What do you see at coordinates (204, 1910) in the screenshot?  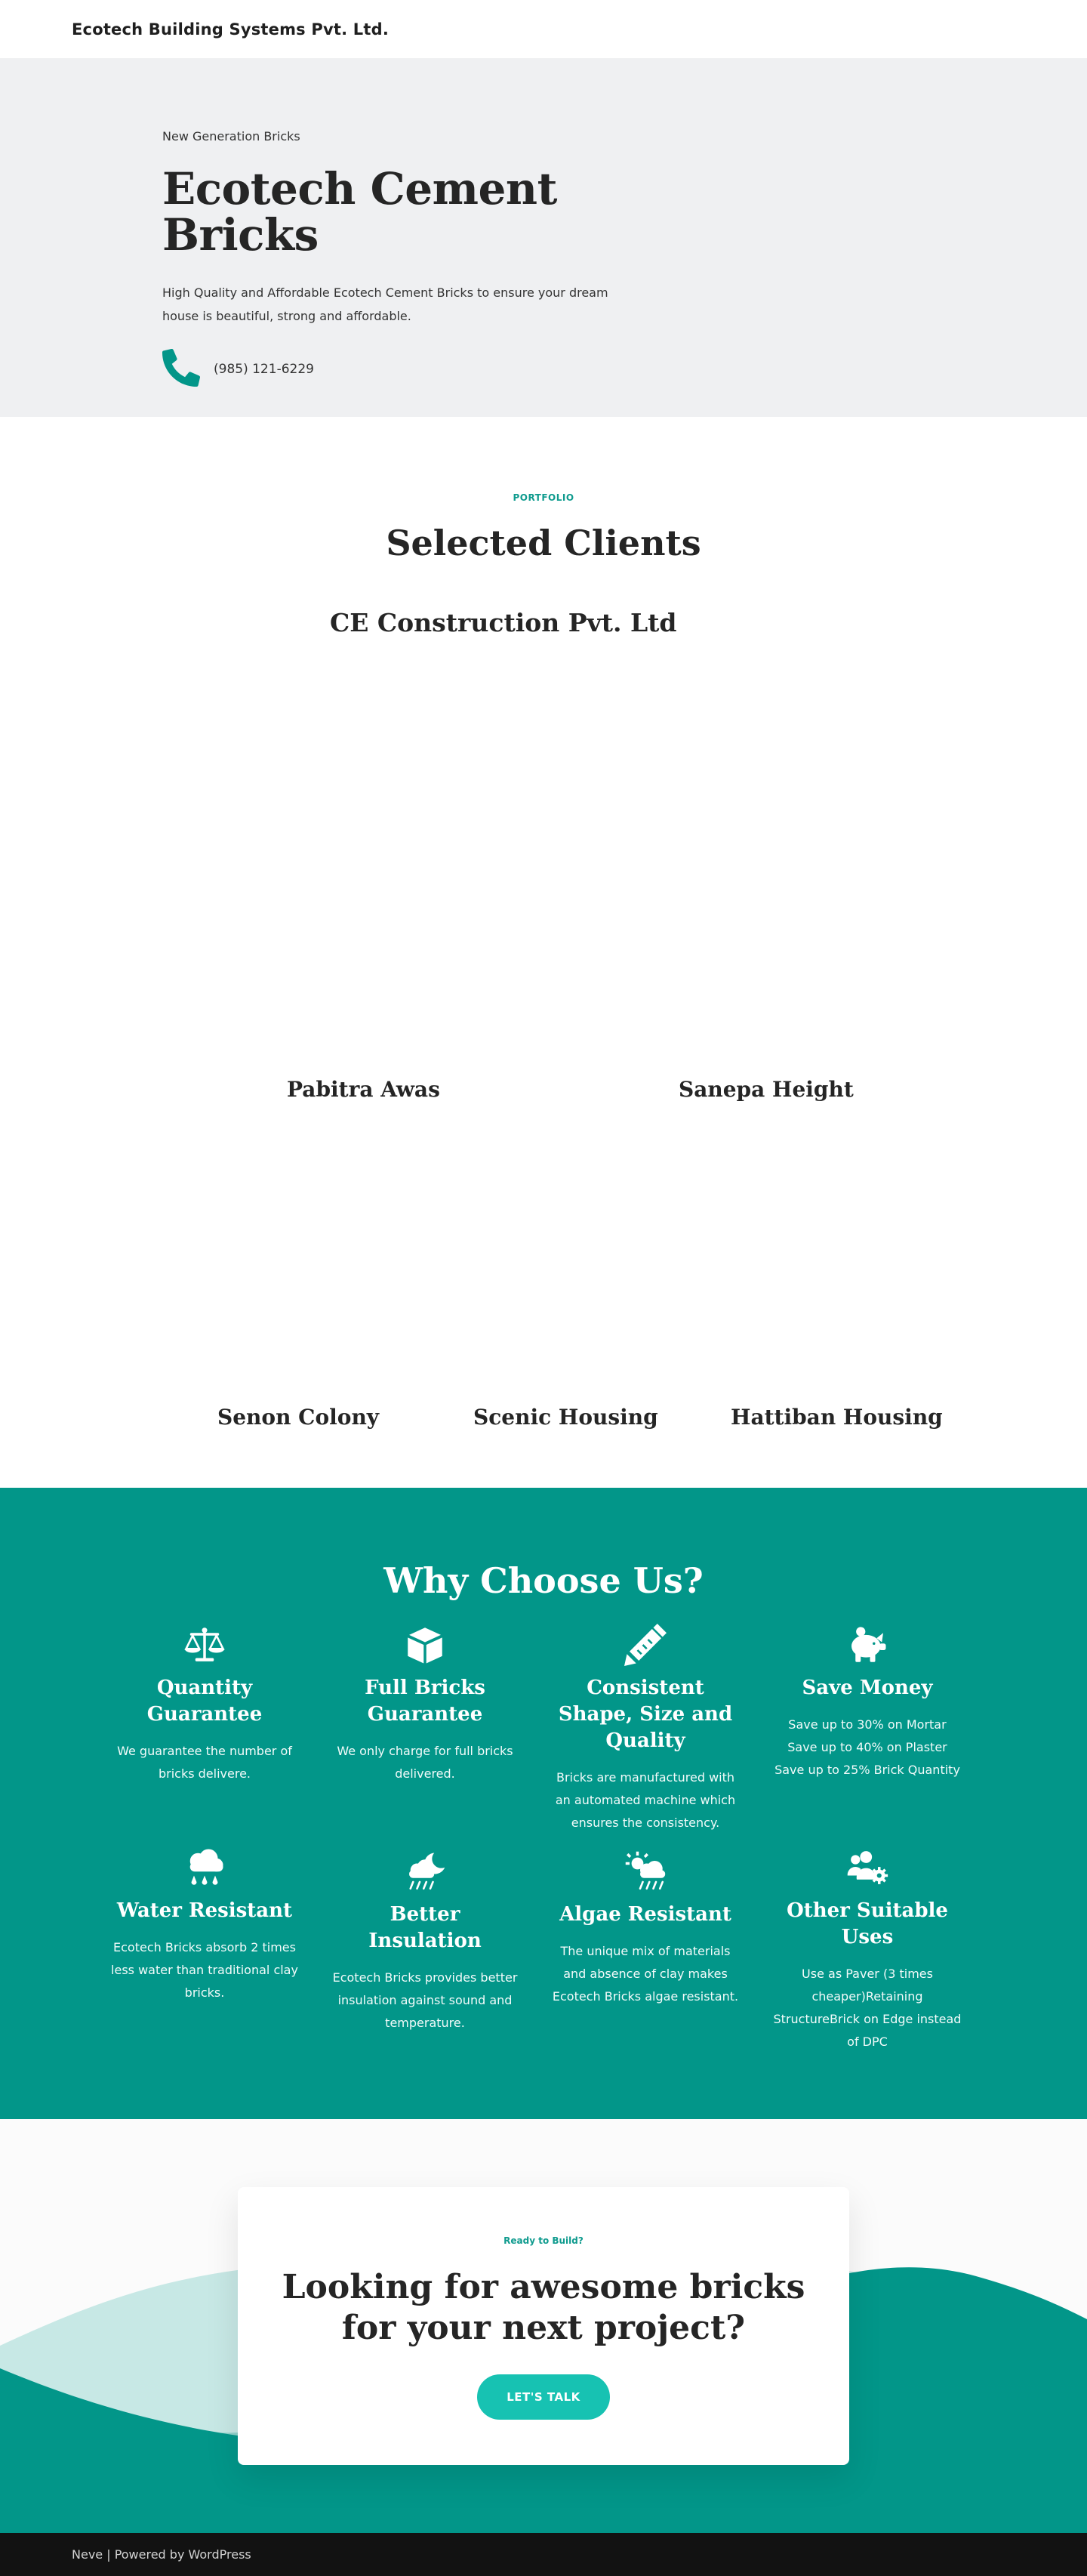 I see `feature-title: Water Resistant` at bounding box center [204, 1910].